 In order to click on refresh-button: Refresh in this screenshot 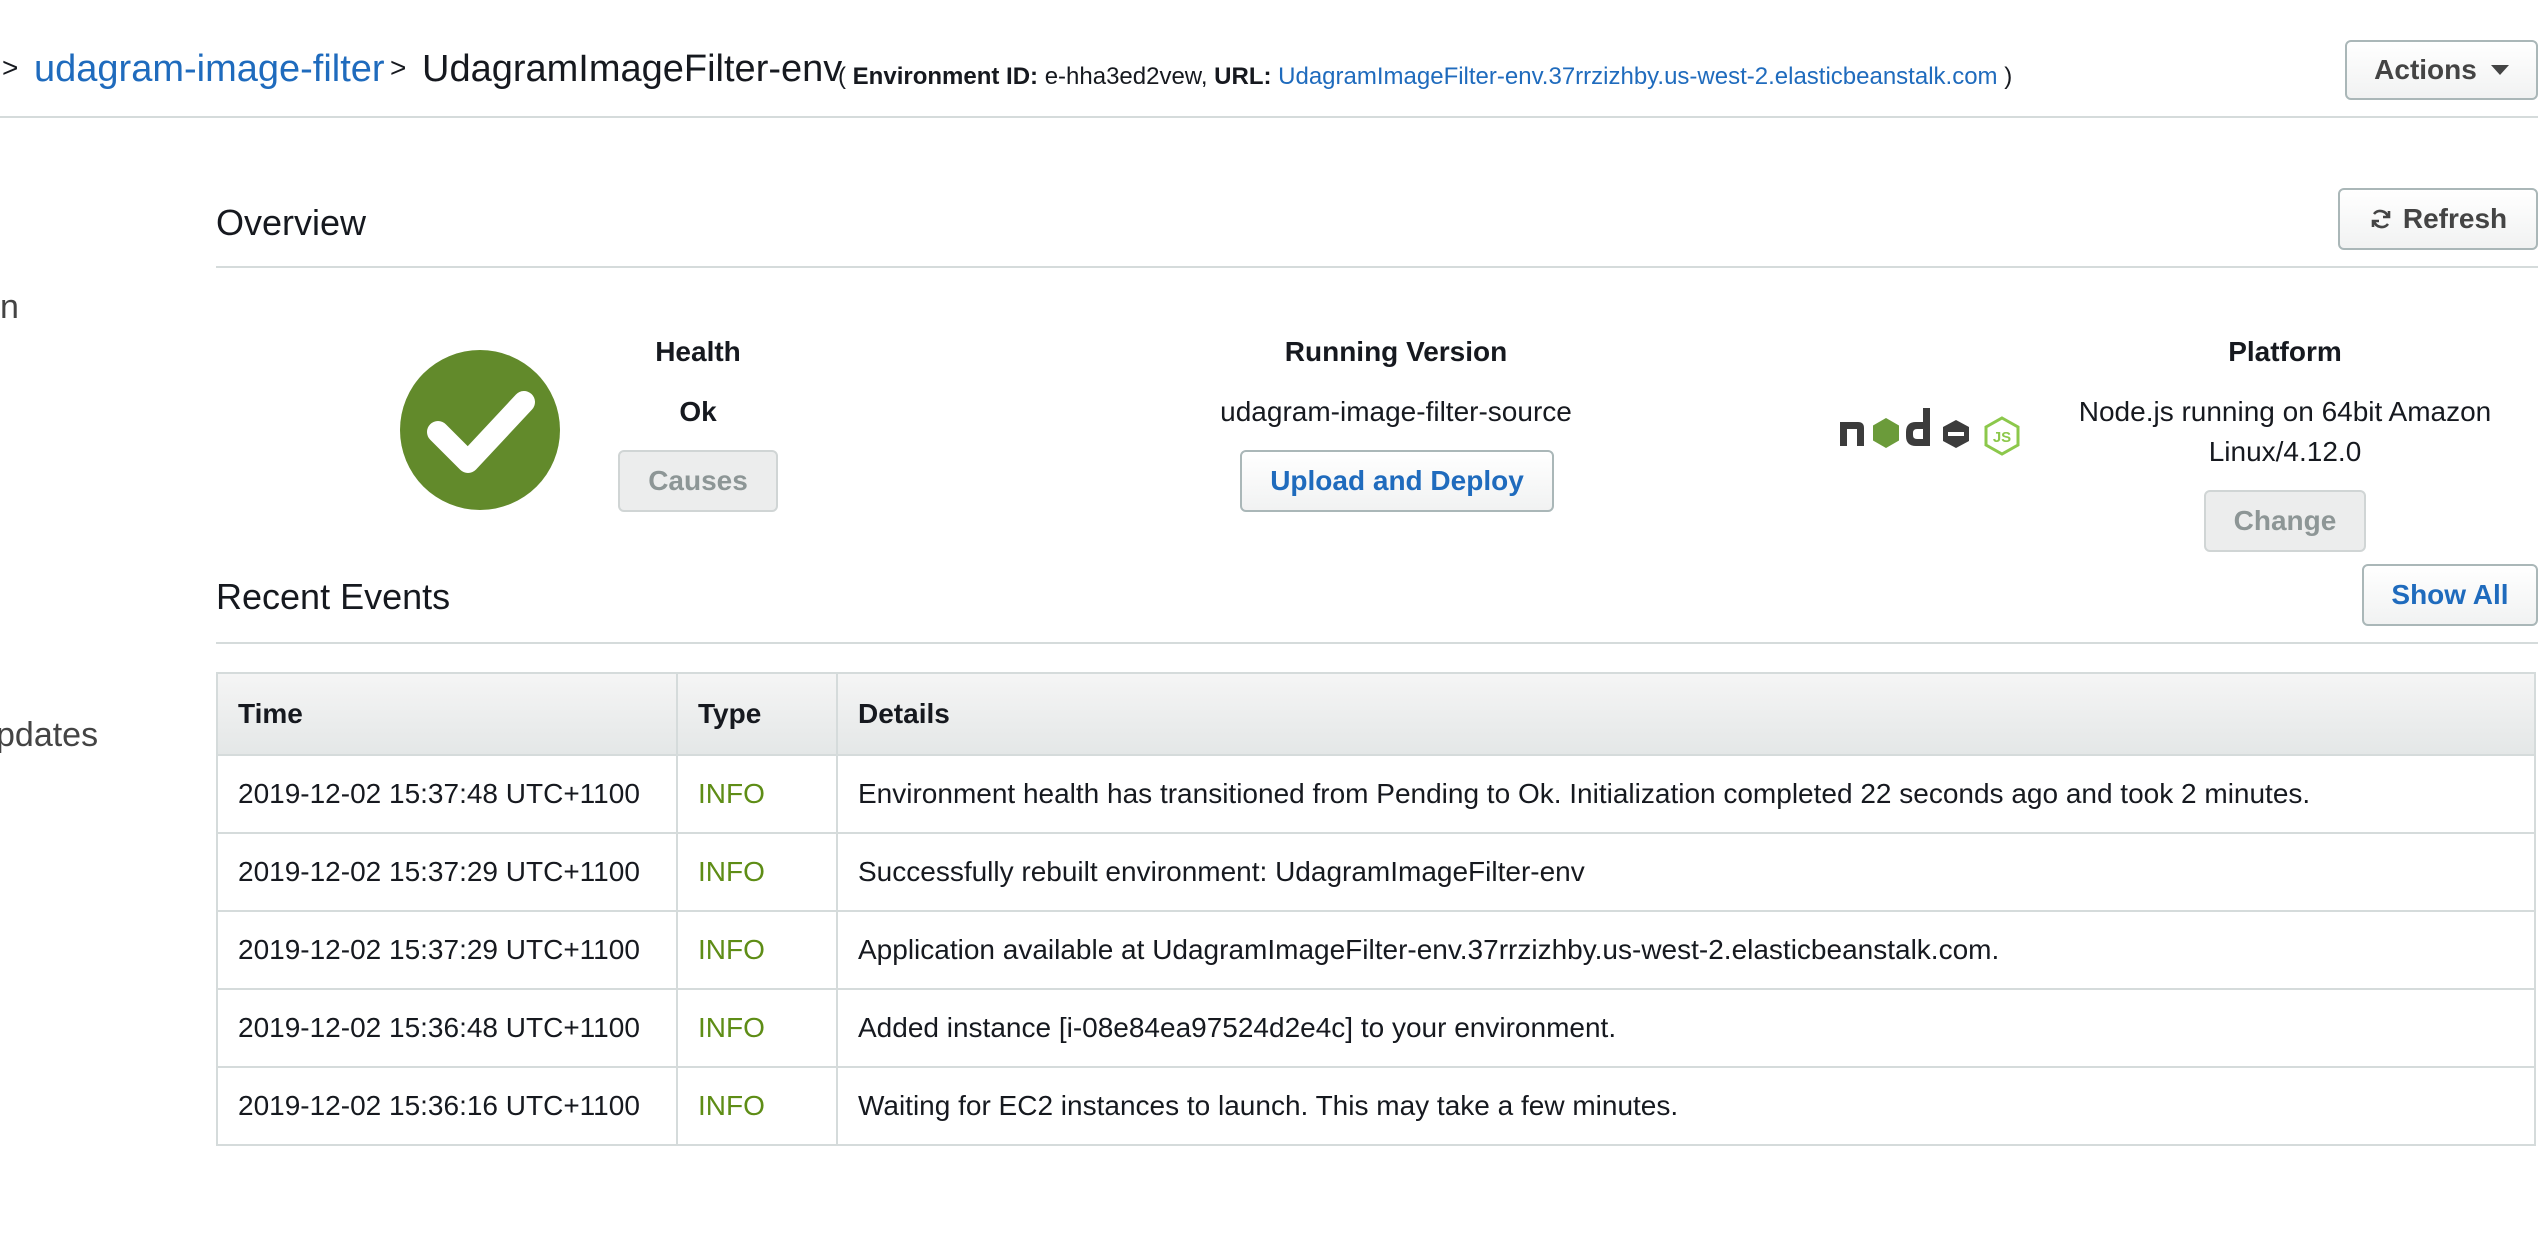, I will do `click(2438, 219)`.